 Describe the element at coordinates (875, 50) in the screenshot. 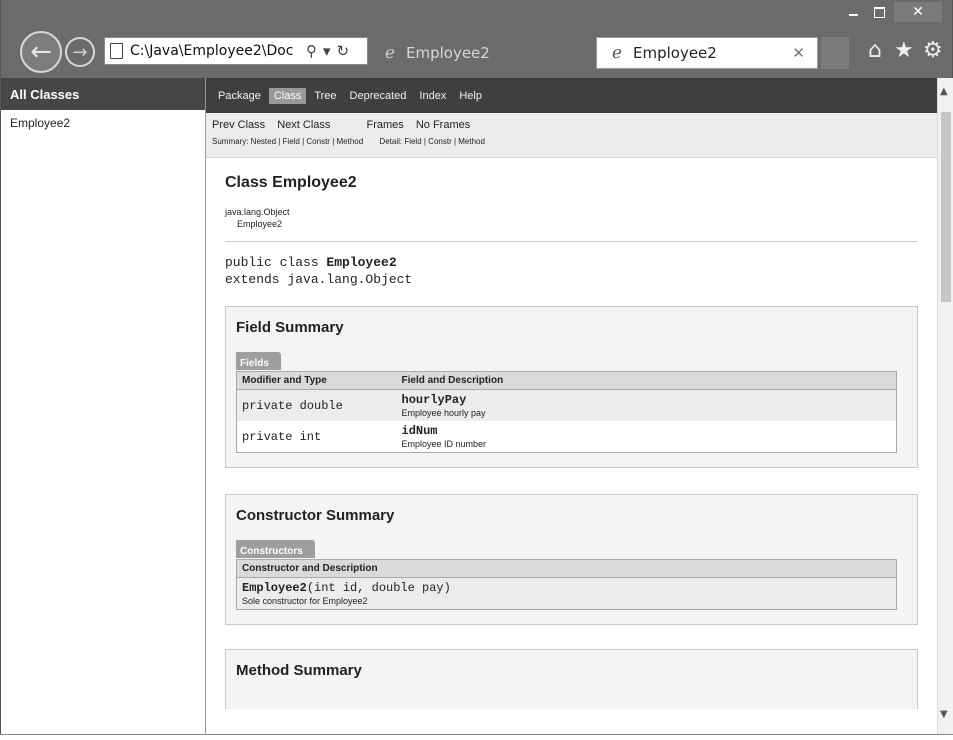

I see `home-icon: ⌂` at that location.